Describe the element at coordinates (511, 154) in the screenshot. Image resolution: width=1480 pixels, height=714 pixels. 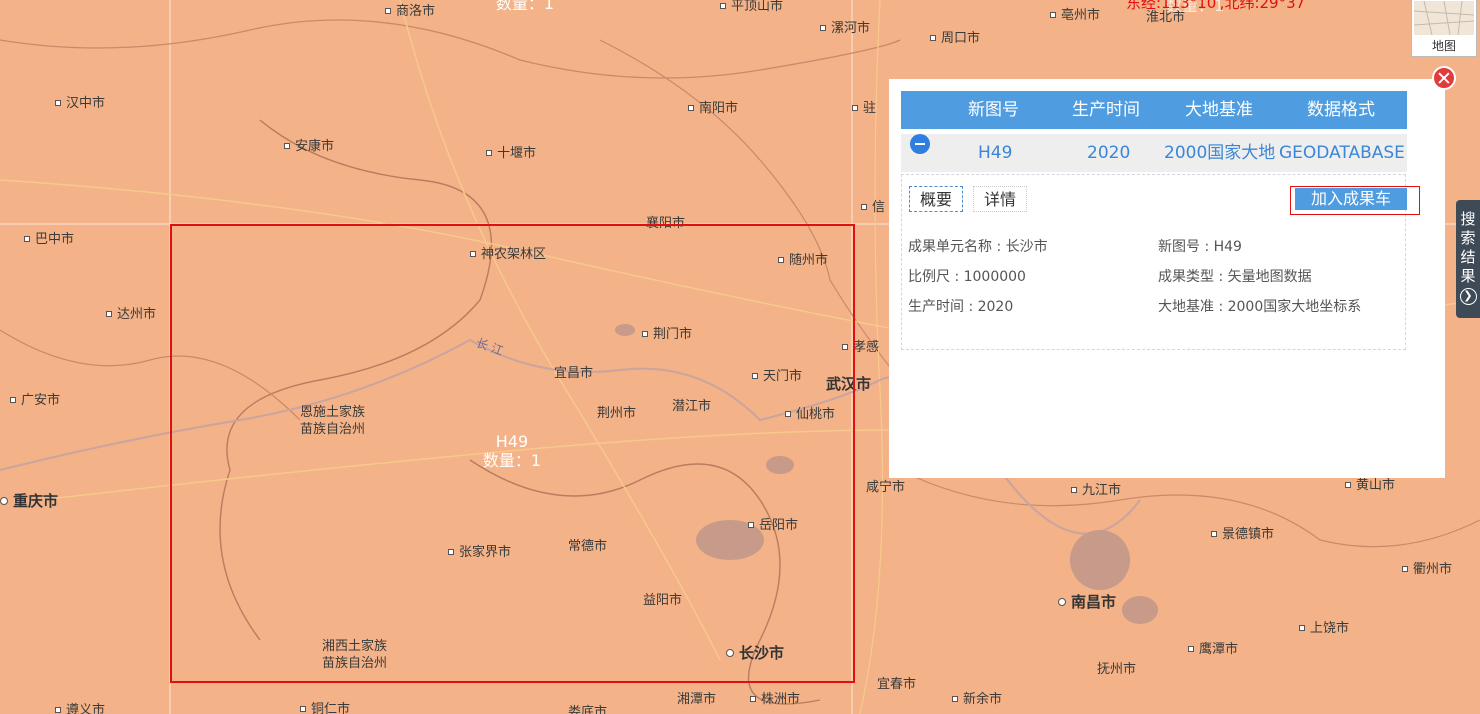
I see `city-label: 十堰市` at that location.